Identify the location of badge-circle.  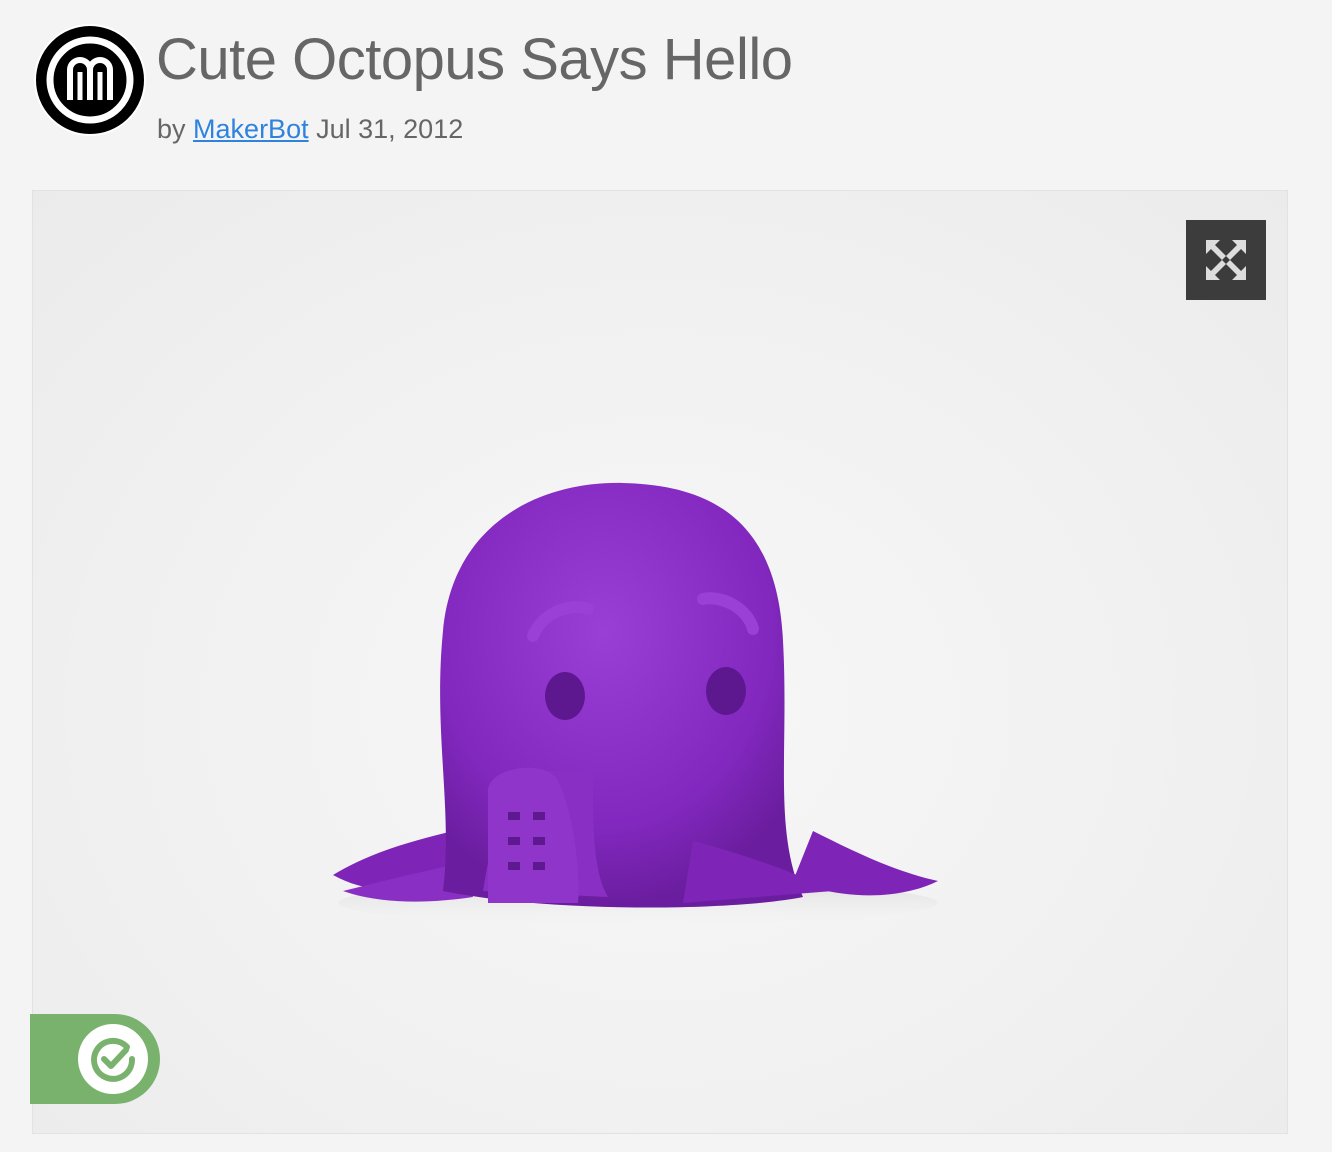
(113, 1059).